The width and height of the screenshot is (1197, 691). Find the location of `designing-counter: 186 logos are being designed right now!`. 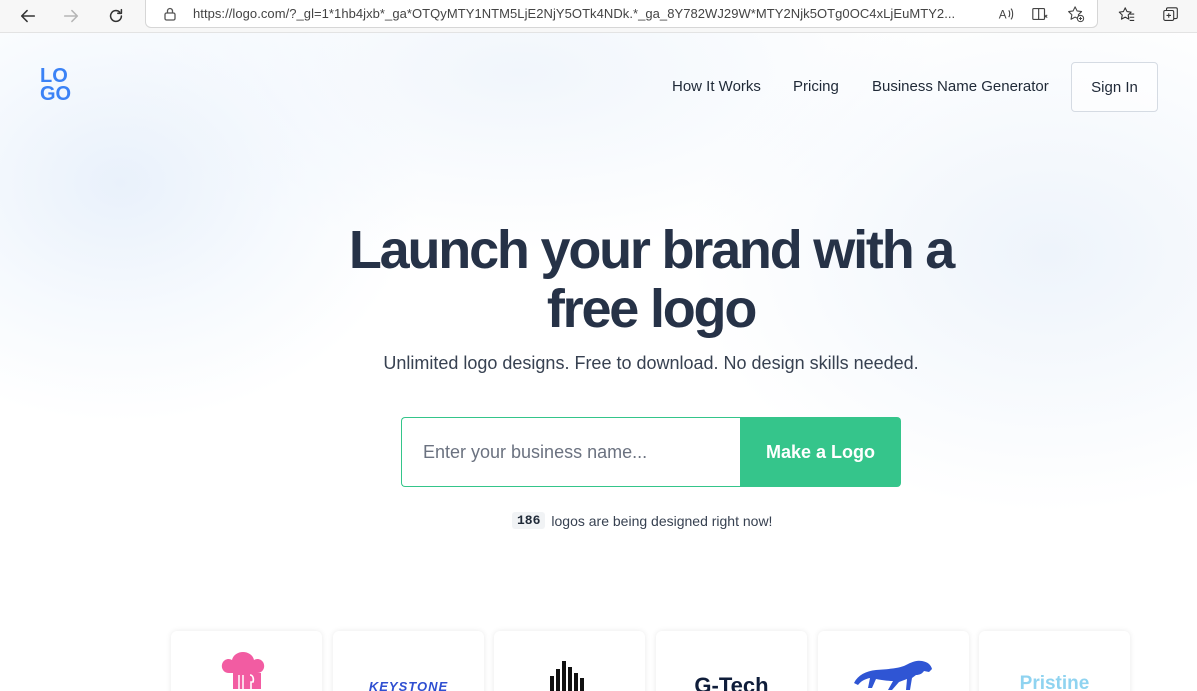

designing-counter: 186 logos are being designed right now! is located at coordinates (642, 520).